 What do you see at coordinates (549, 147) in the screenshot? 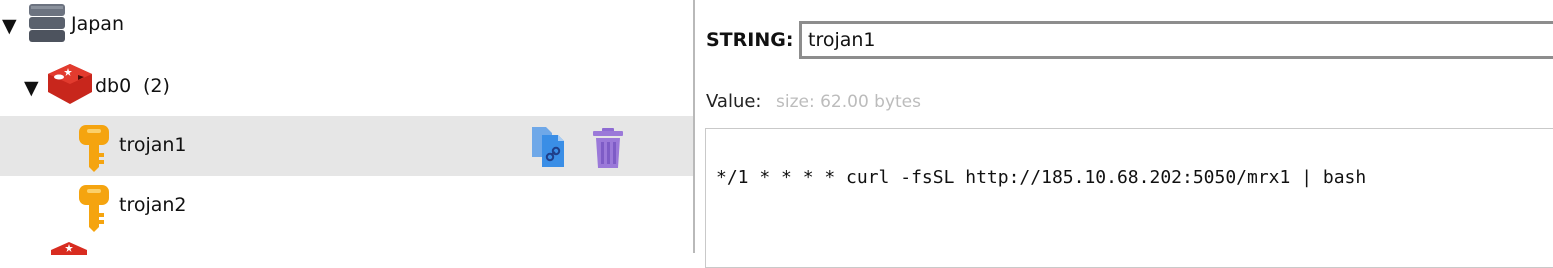
I see `copy-link-icon` at bounding box center [549, 147].